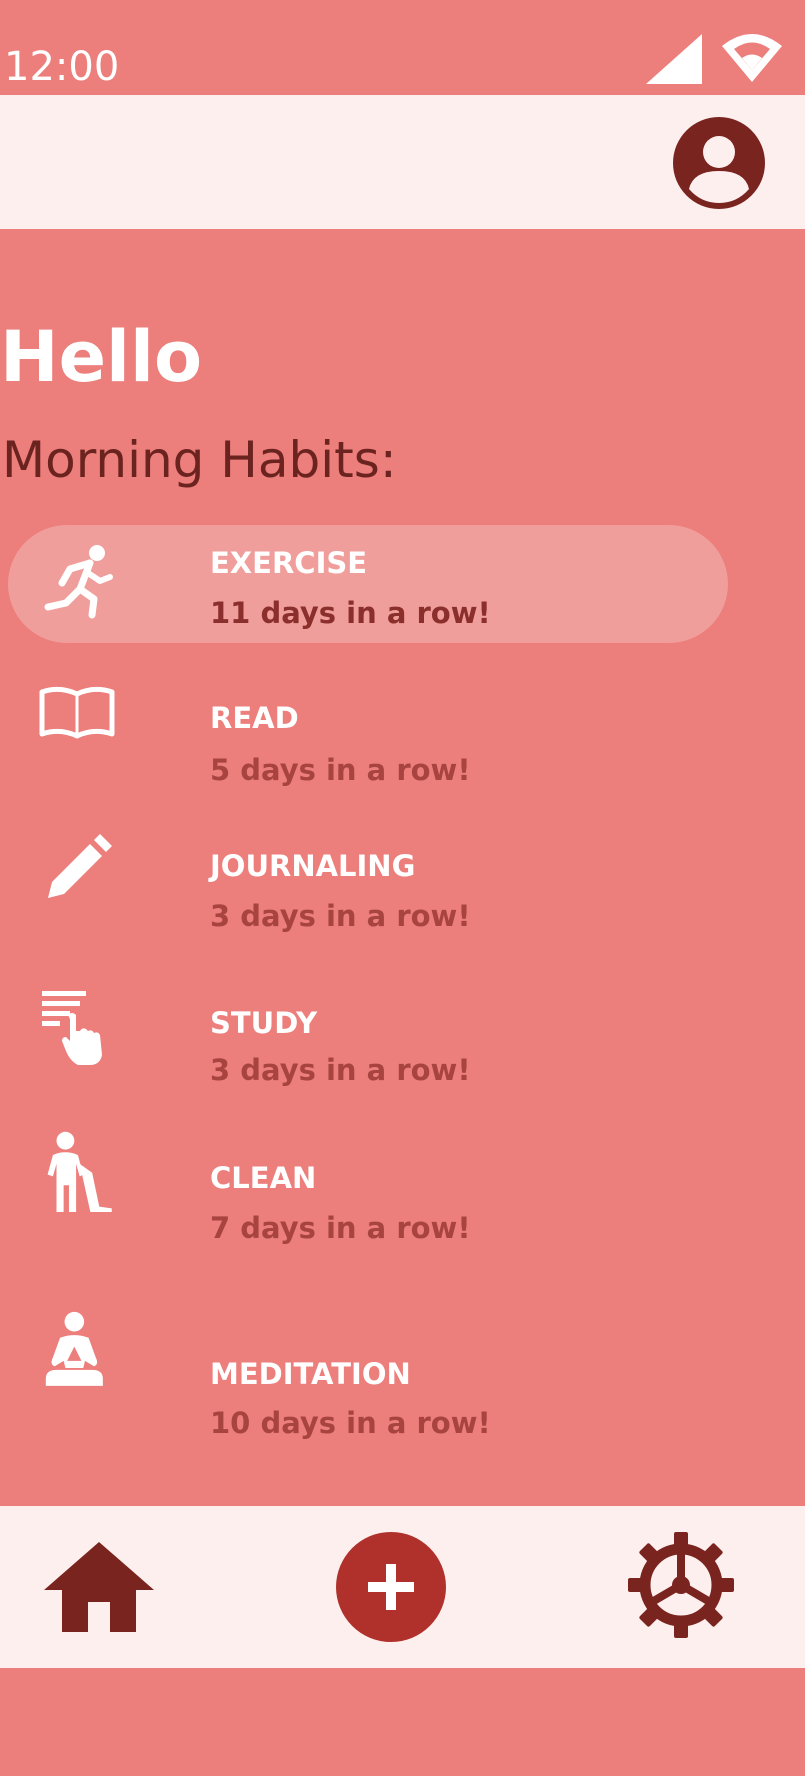  What do you see at coordinates (254, 718) in the screenshot?
I see `habit-name: READ` at bounding box center [254, 718].